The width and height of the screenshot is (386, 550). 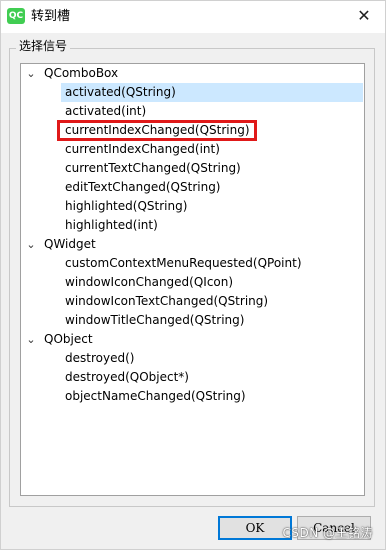 I want to click on signal-item: windowIconTextChanged(QString), so click(x=166, y=301).